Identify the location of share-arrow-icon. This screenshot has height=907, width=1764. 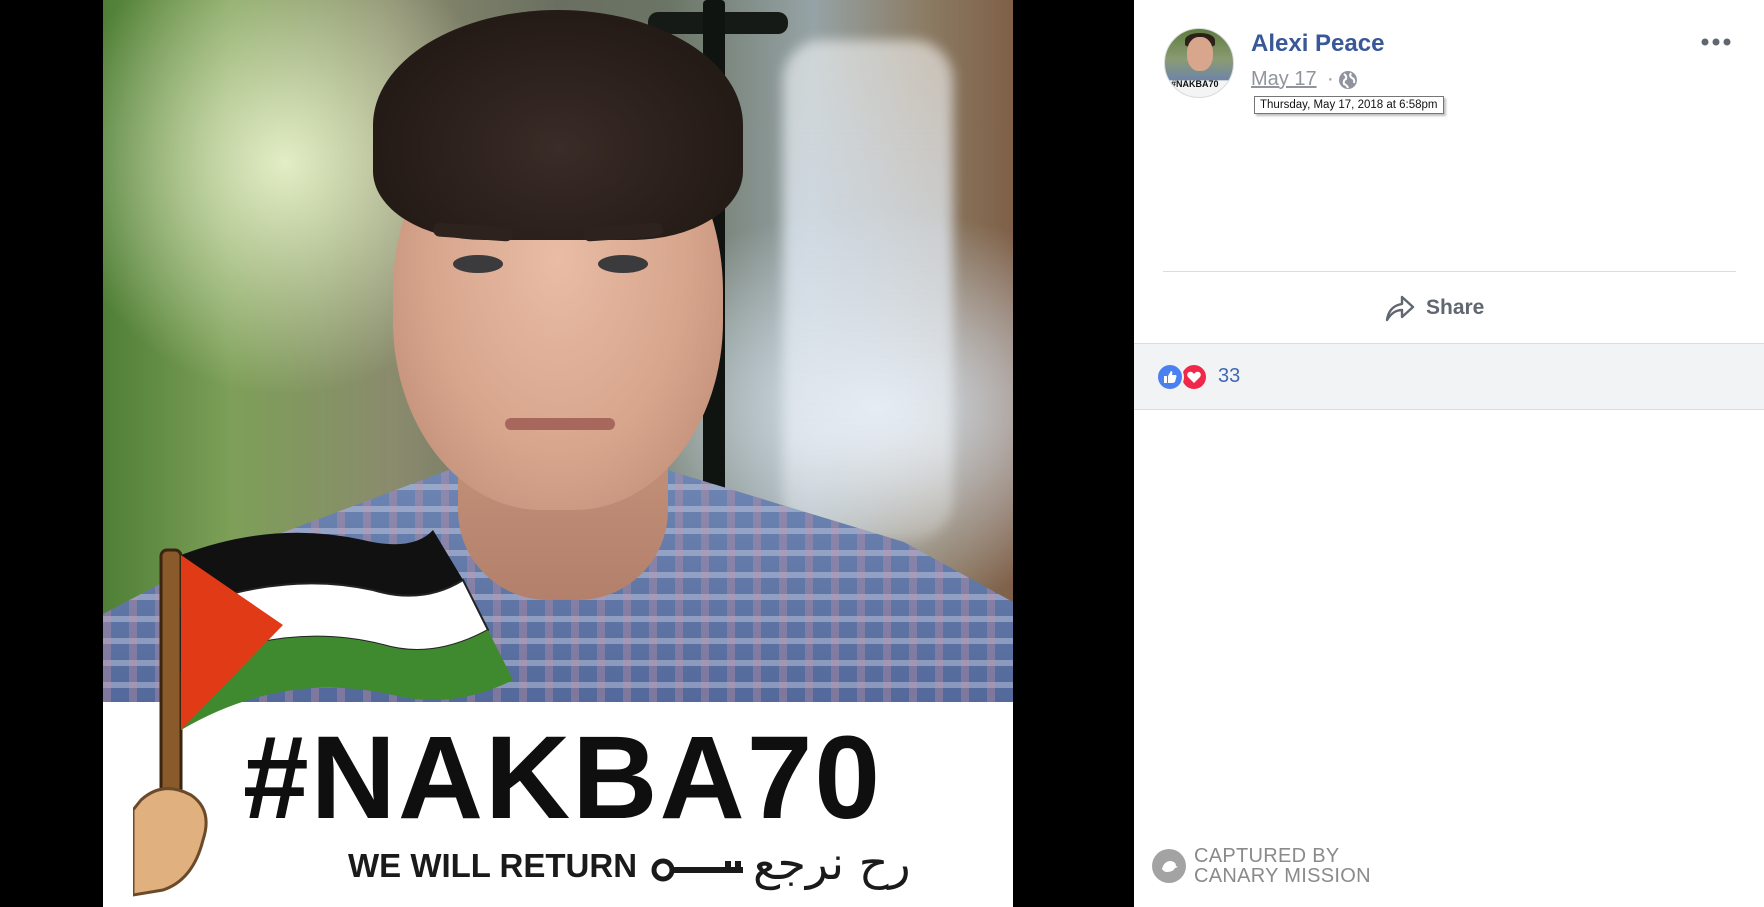
(1400, 308).